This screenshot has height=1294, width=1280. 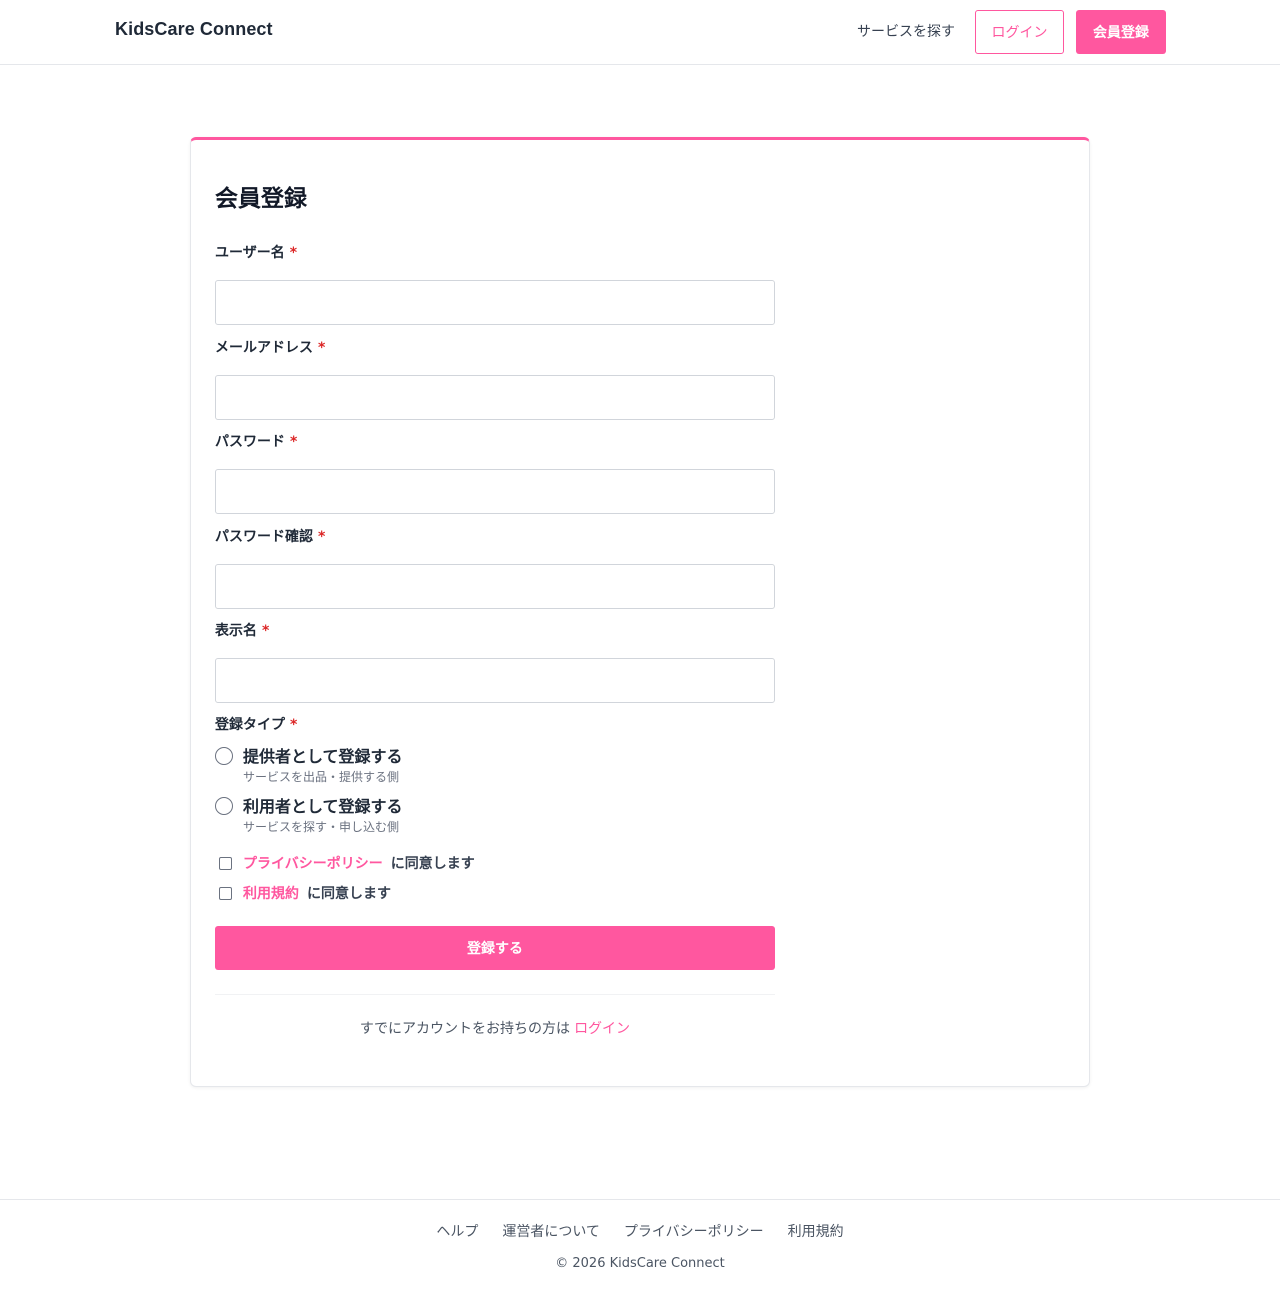 What do you see at coordinates (495, 586) in the screenshot?
I see `password-confirm-input` at bounding box center [495, 586].